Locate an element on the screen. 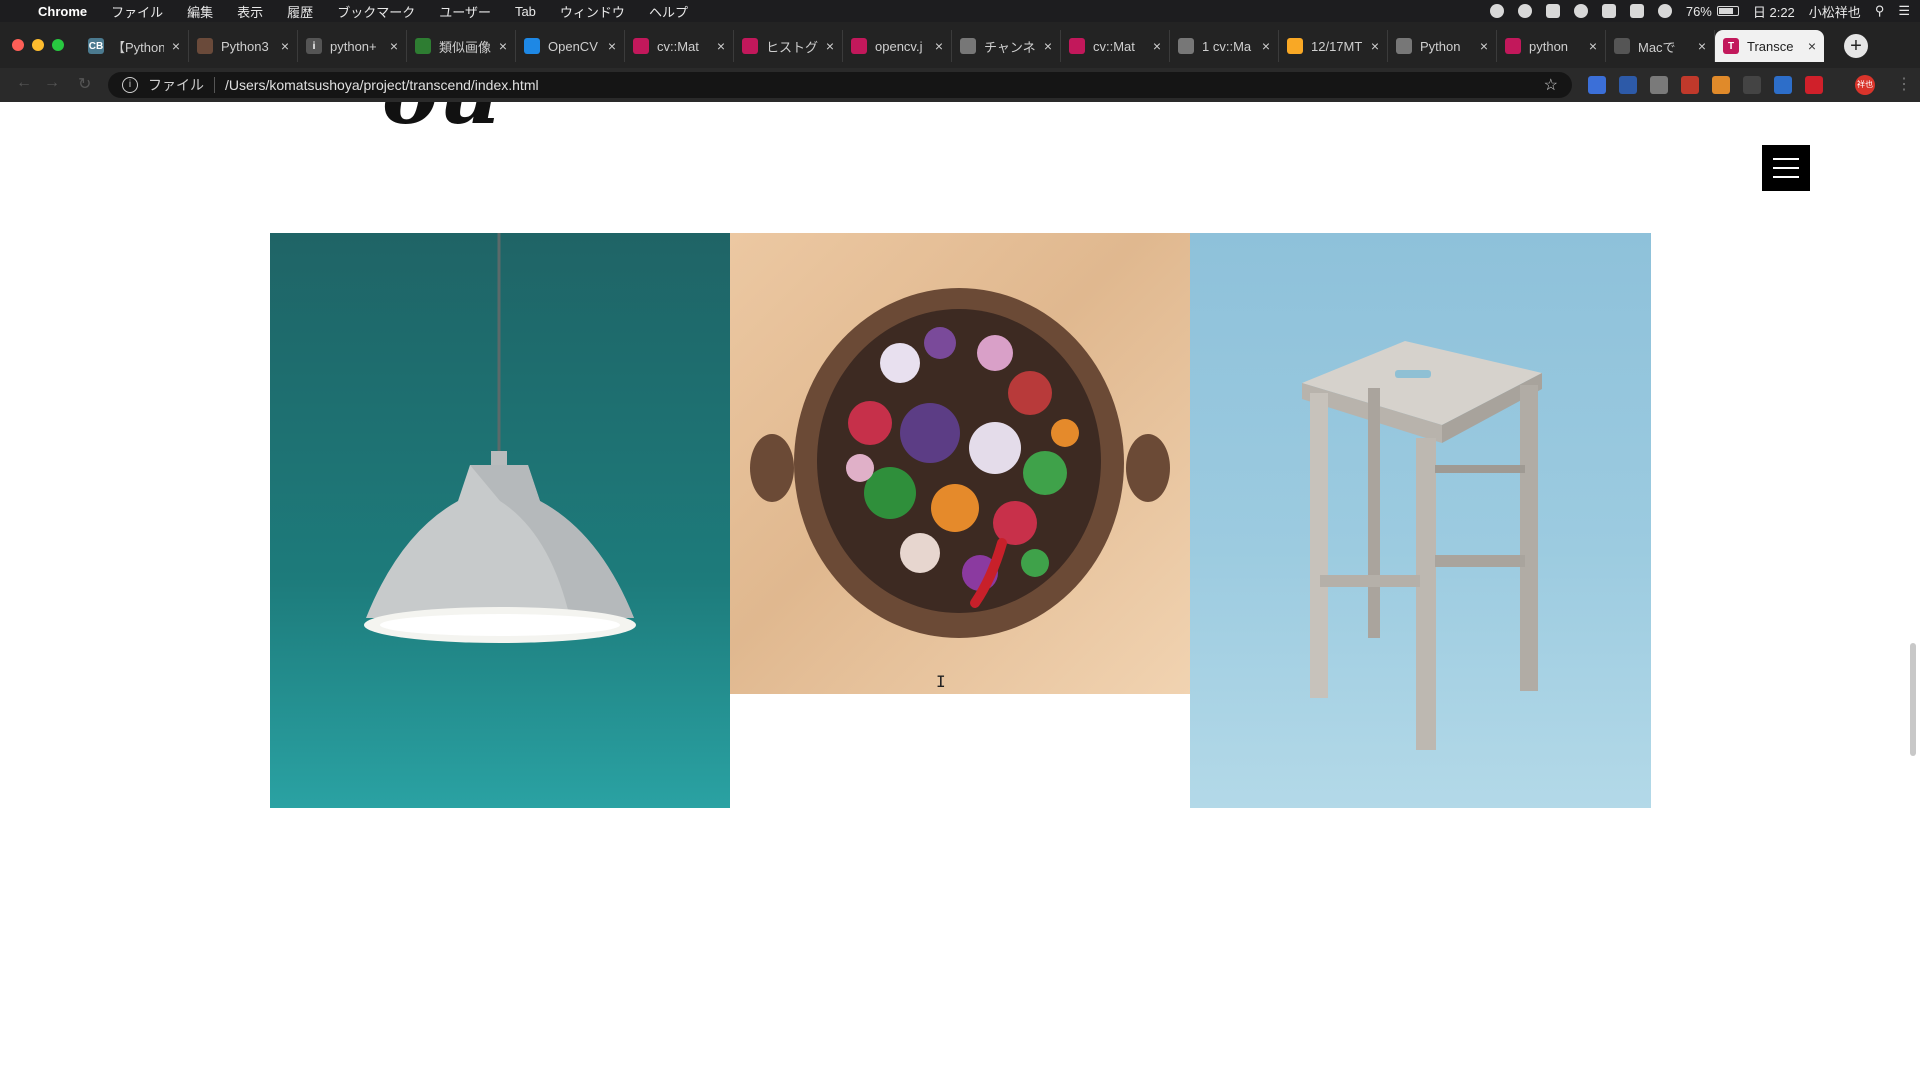 The width and height of the screenshot is (1920, 1080). browser-tab: 類似画像 × is located at coordinates (461, 46).